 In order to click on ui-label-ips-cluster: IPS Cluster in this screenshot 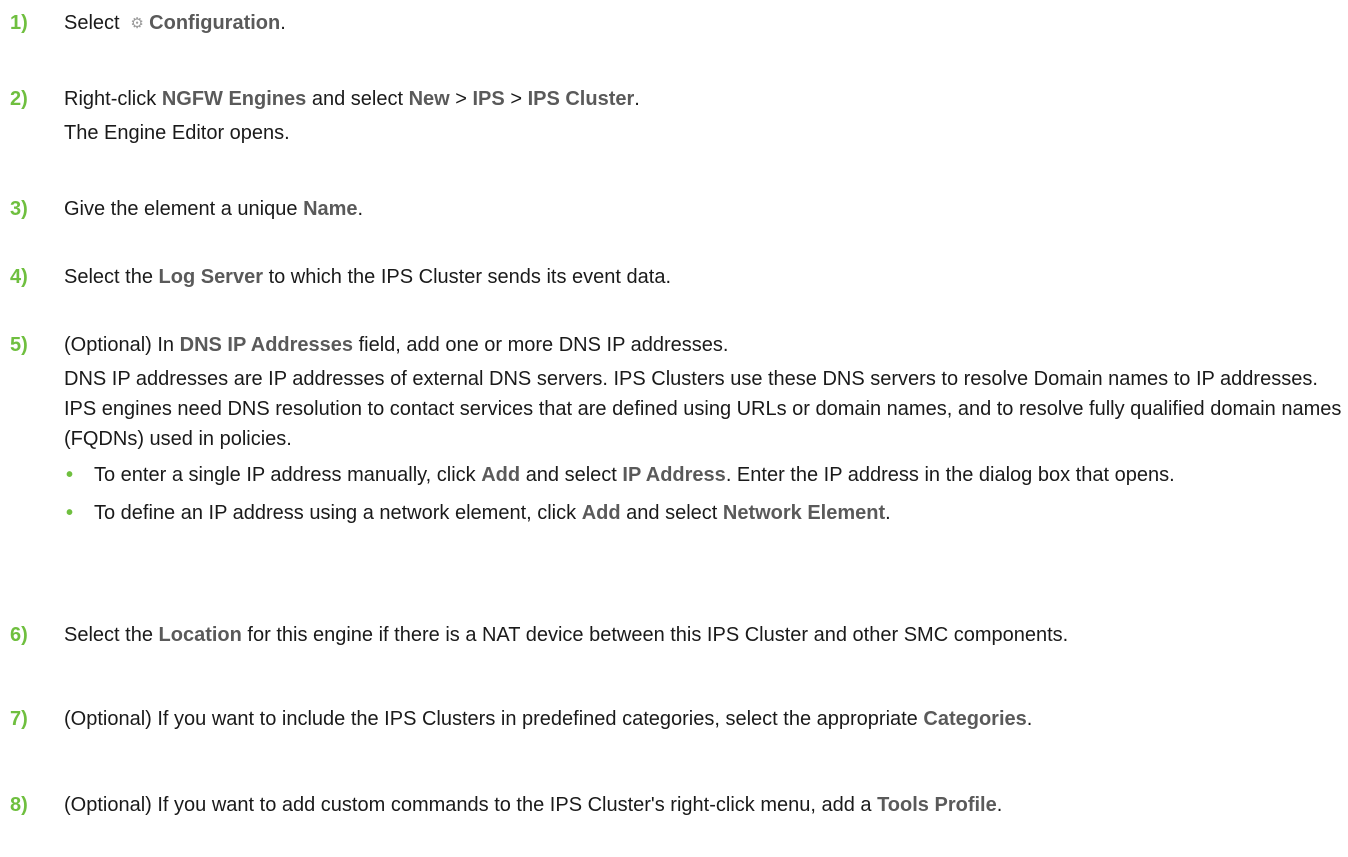, I will do `click(581, 99)`.